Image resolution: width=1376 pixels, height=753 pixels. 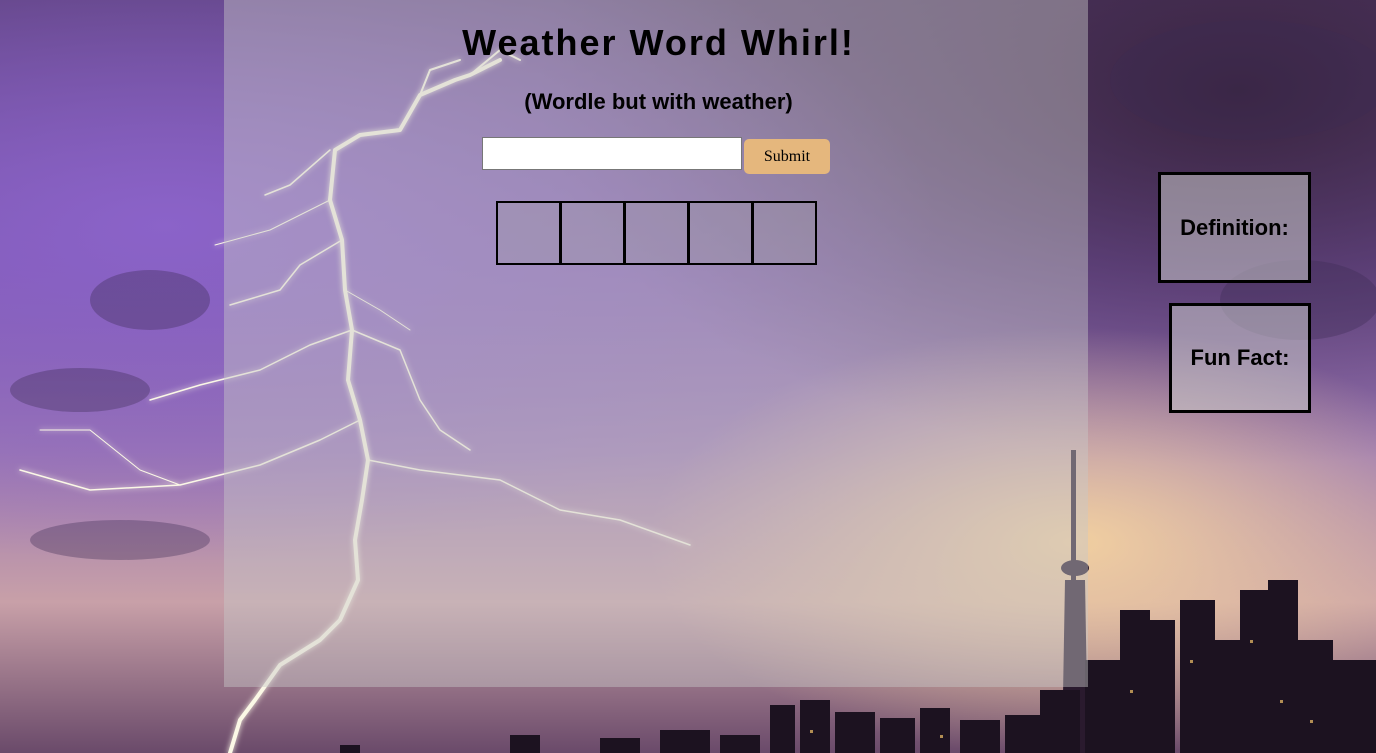 I want to click on submit-button: Submit, so click(x=787, y=156).